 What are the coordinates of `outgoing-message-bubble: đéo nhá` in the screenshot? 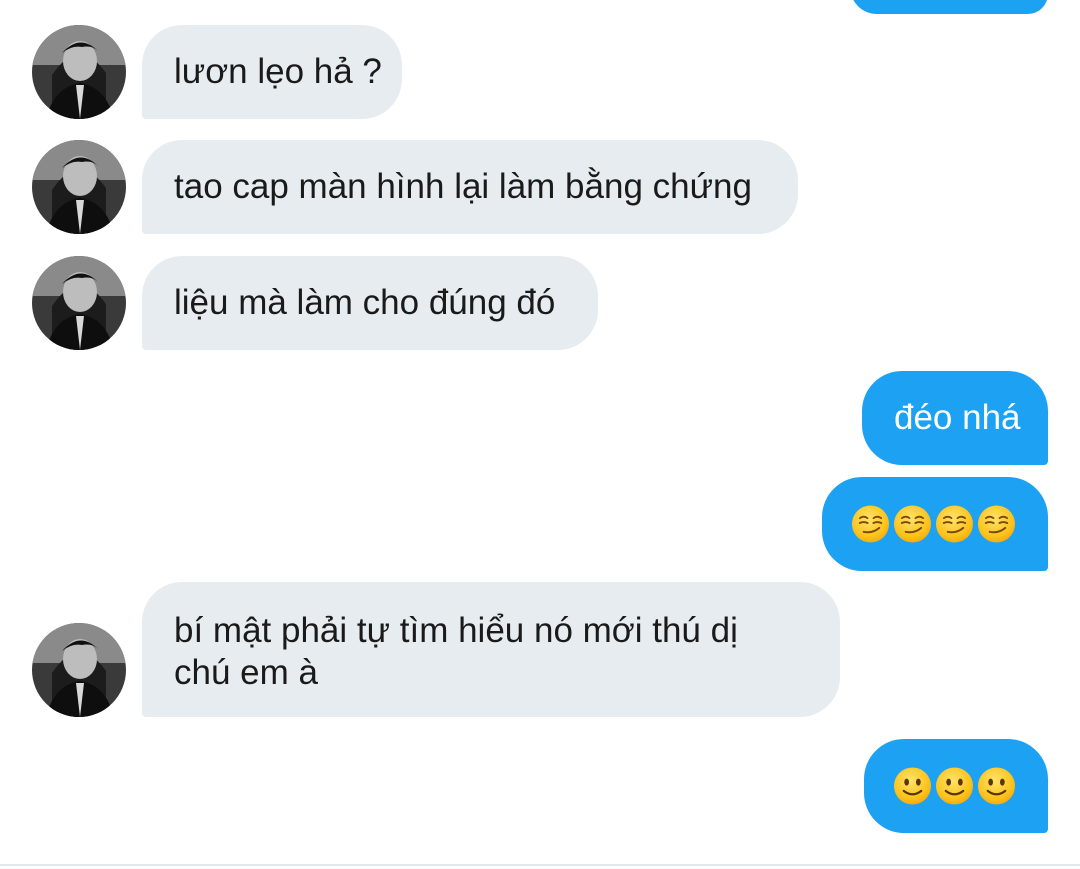 It's located at (955, 418).